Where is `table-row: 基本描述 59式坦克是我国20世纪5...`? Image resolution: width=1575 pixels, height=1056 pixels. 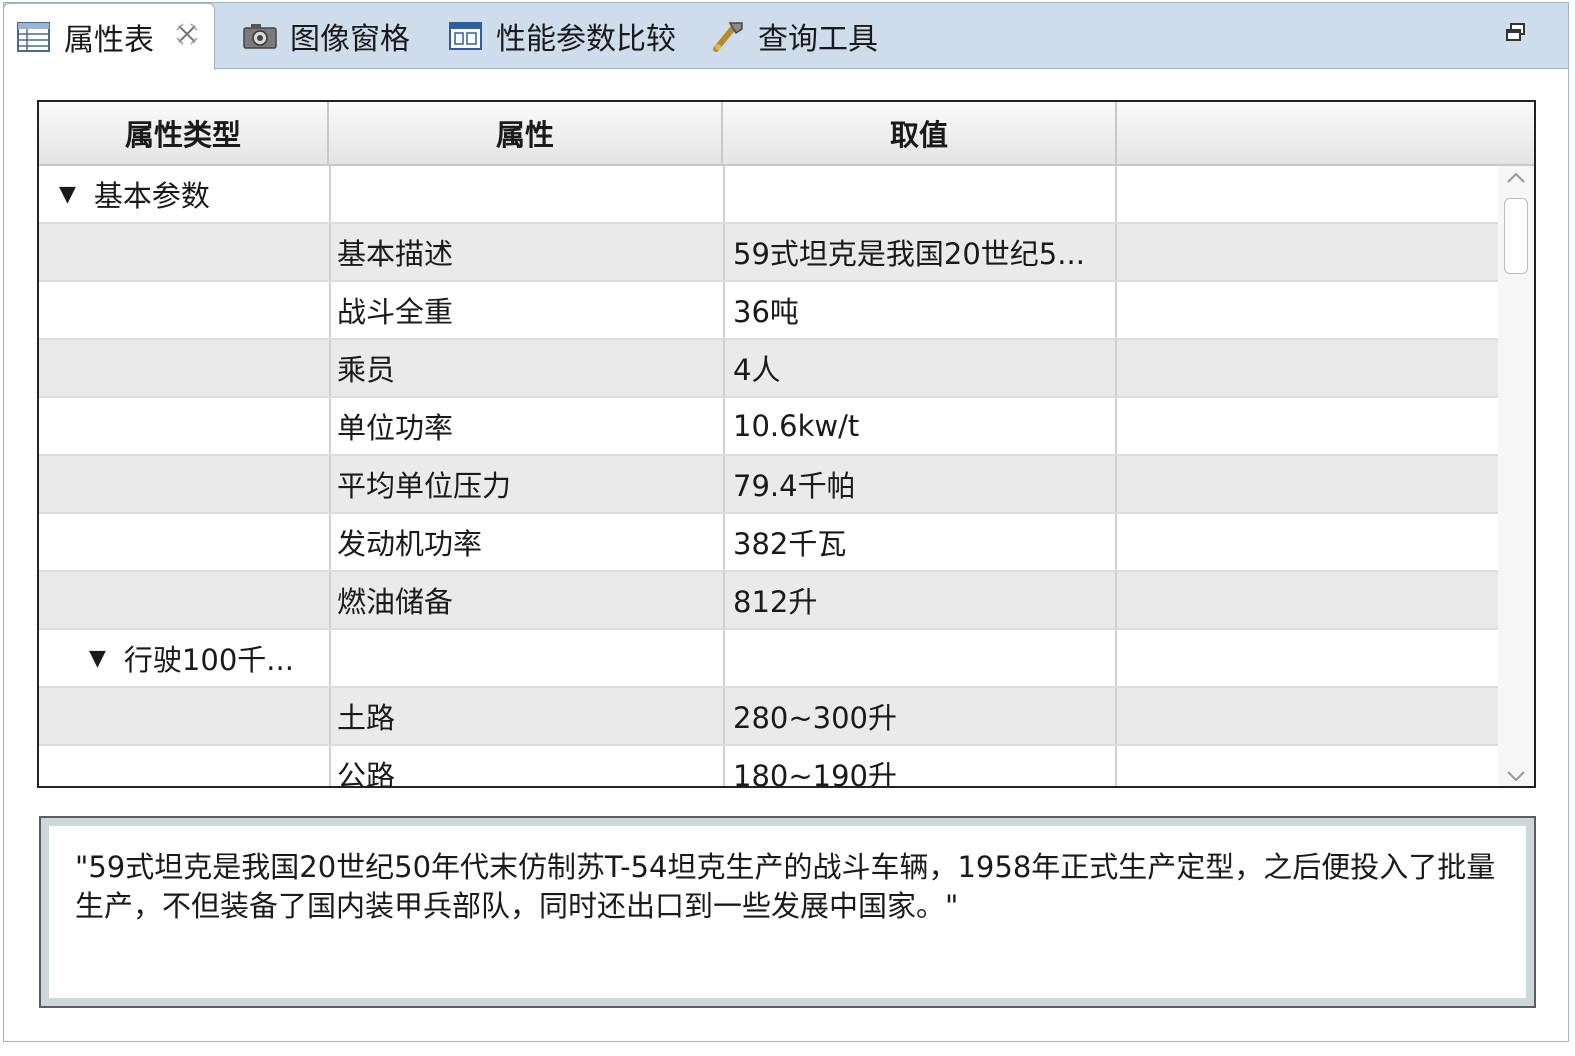 table-row: 基本描述 59式坦克是我国20世纪5... is located at coordinates (769, 253).